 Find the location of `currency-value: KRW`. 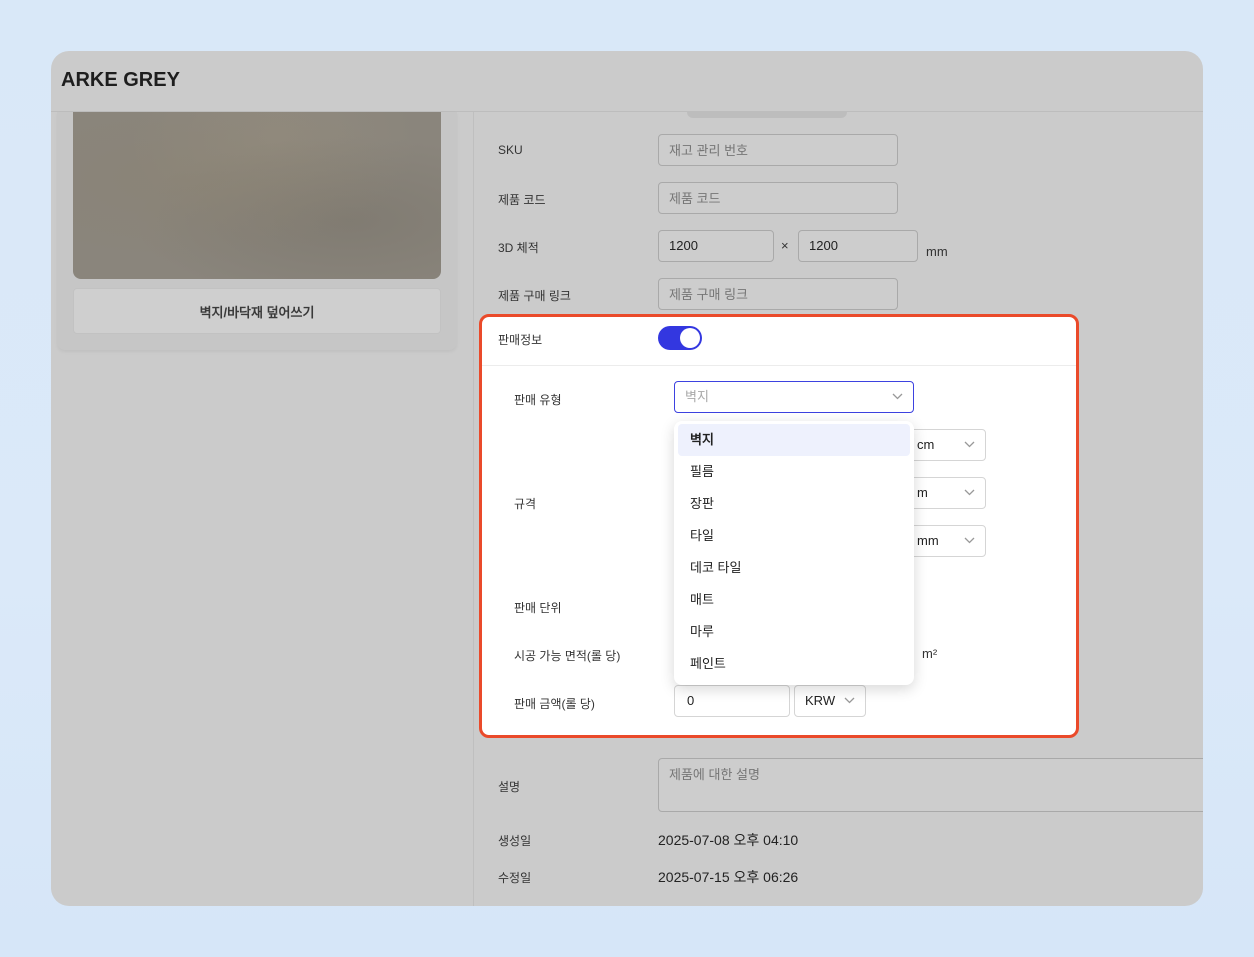

currency-value: KRW is located at coordinates (820, 700).